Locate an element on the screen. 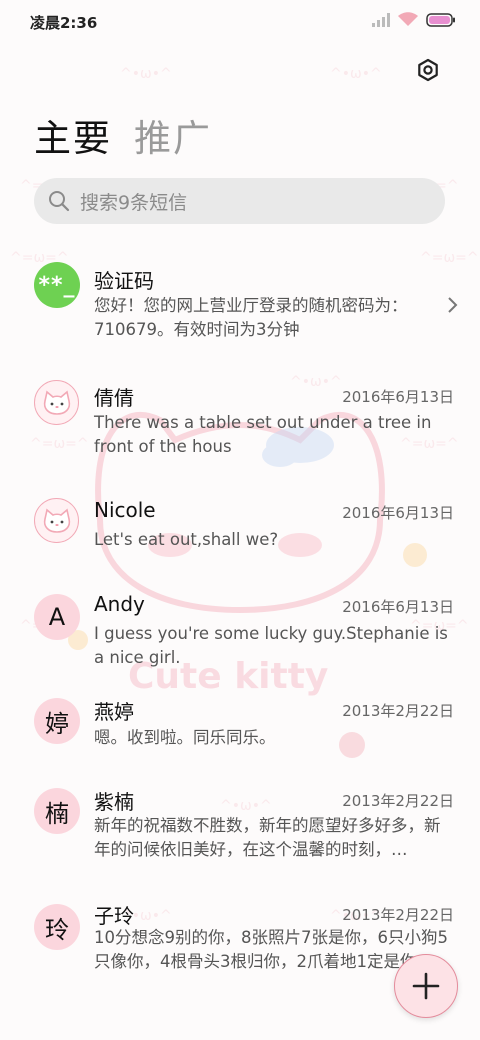 The image size is (480, 1040). avatar: **_ is located at coordinates (57, 285).